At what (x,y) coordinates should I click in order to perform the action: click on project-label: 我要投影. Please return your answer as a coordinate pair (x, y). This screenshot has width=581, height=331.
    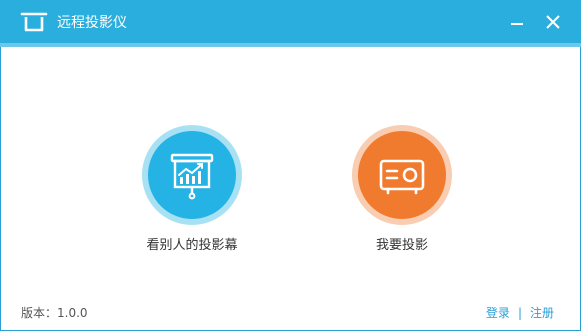
    Looking at the image, I should click on (402, 246).